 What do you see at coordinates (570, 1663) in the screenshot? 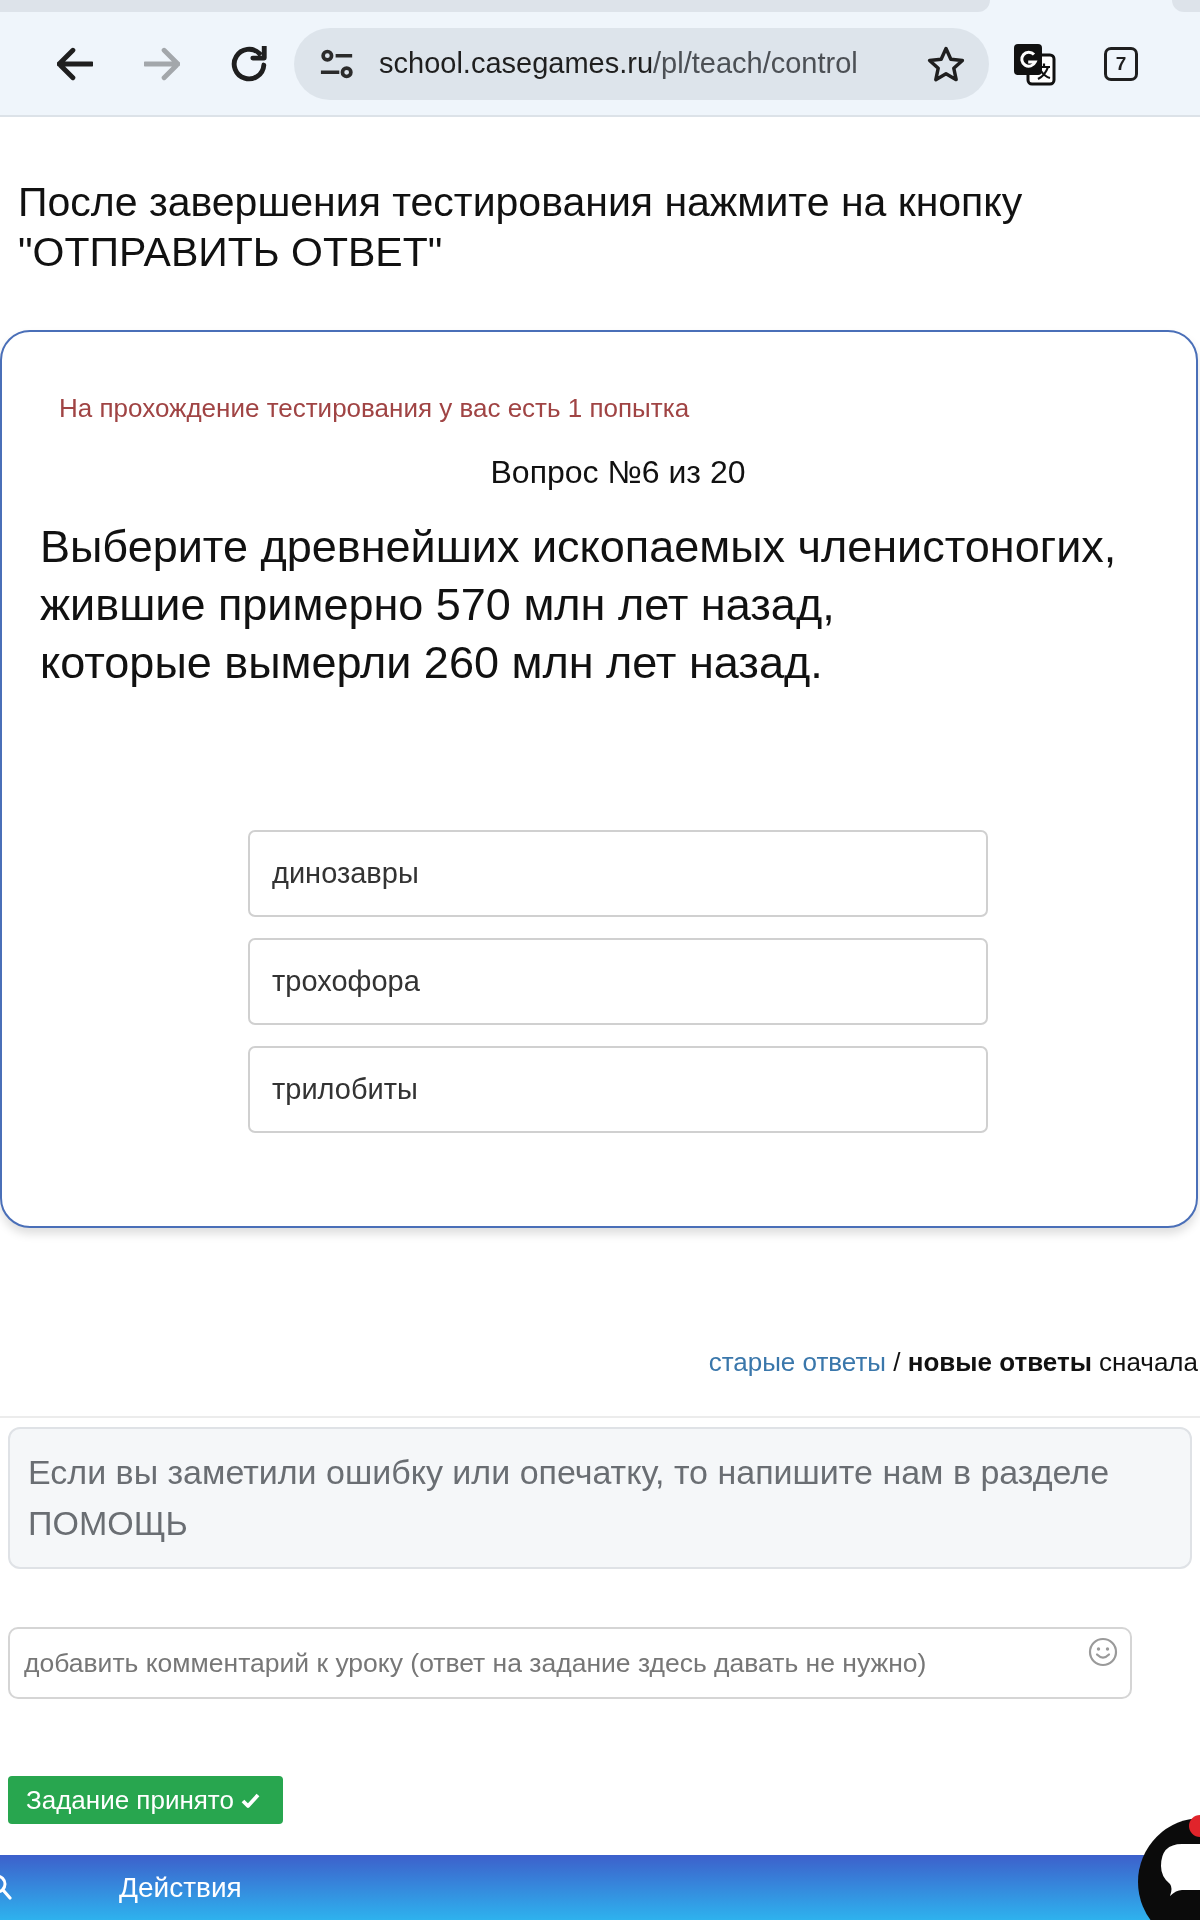
I see `comment-field: добавить комментарий к уроку (ответ на задание здесь давать не нужно)` at bounding box center [570, 1663].